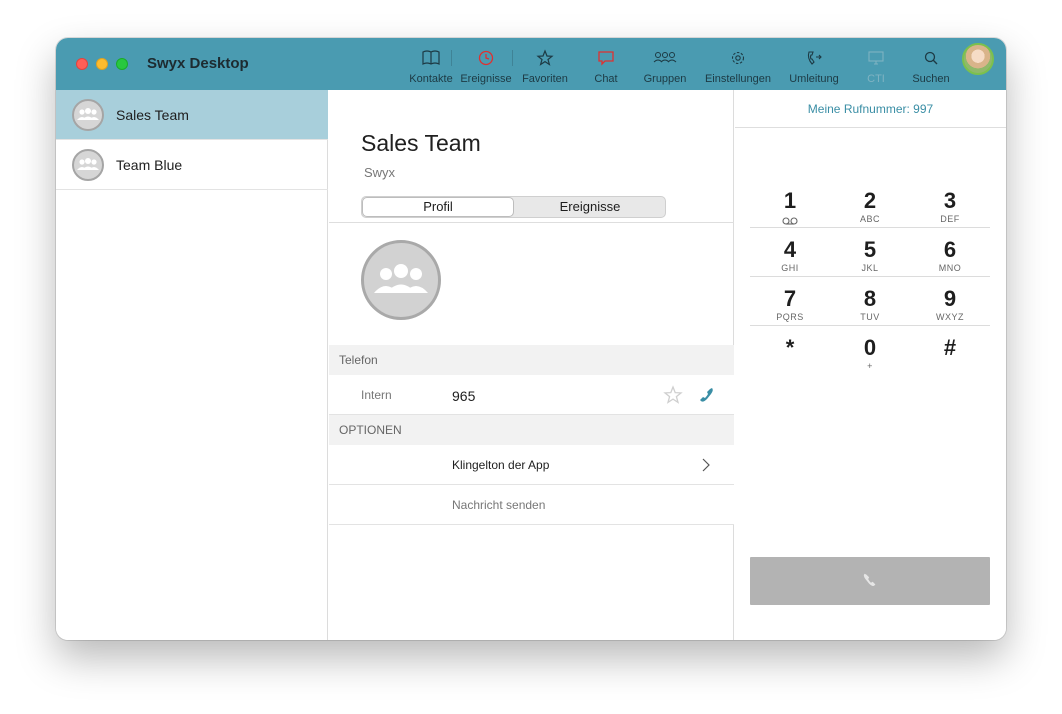  Describe the element at coordinates (152, 115) in the screenshot. I see `sidebar-item-label: Sales Team` at that location.